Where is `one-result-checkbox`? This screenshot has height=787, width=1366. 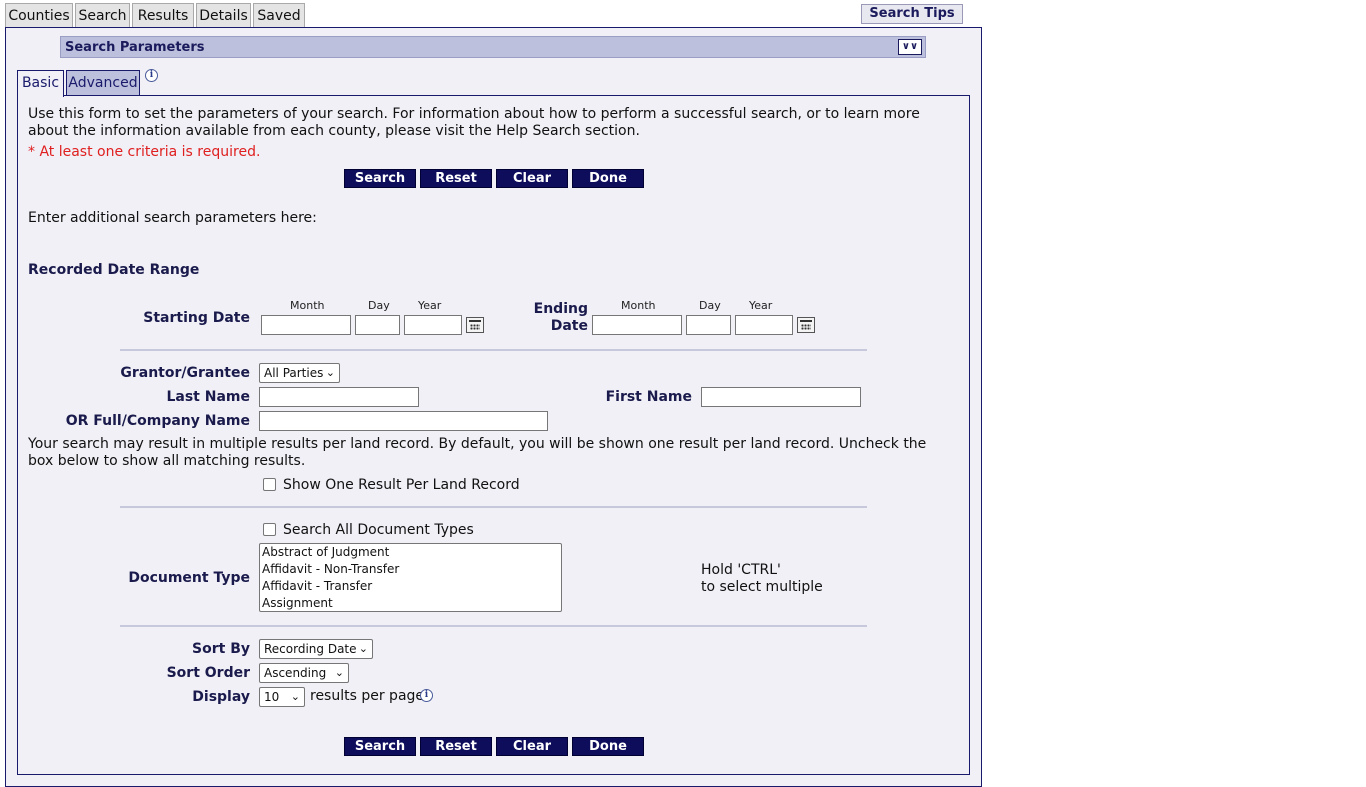 one-result-checkbox is located at coordinates (269, 484).